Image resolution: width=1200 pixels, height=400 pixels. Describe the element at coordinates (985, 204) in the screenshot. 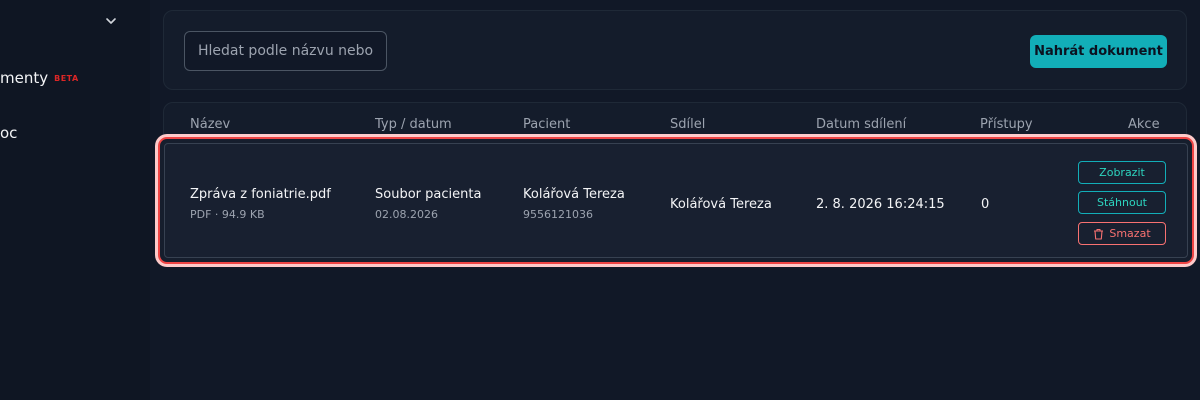

I see `access-count: 0` at that location.